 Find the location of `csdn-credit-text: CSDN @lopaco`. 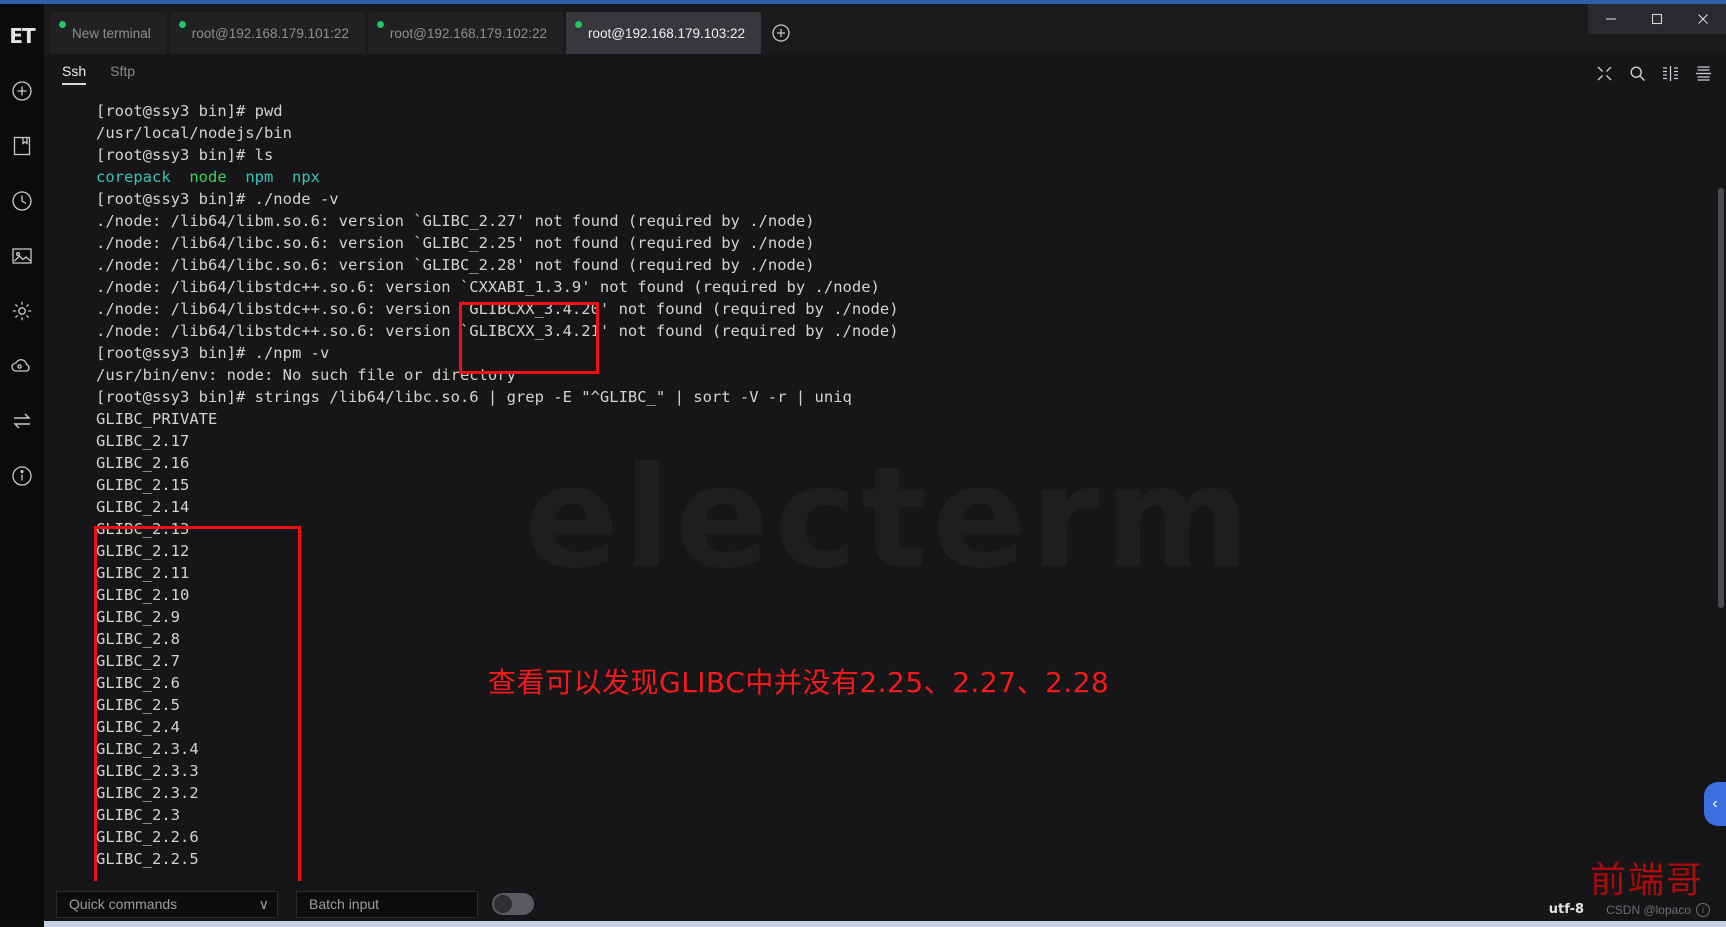

csdn-credit-text: CSDN @lopaco is located at coordinates (1648, 910).